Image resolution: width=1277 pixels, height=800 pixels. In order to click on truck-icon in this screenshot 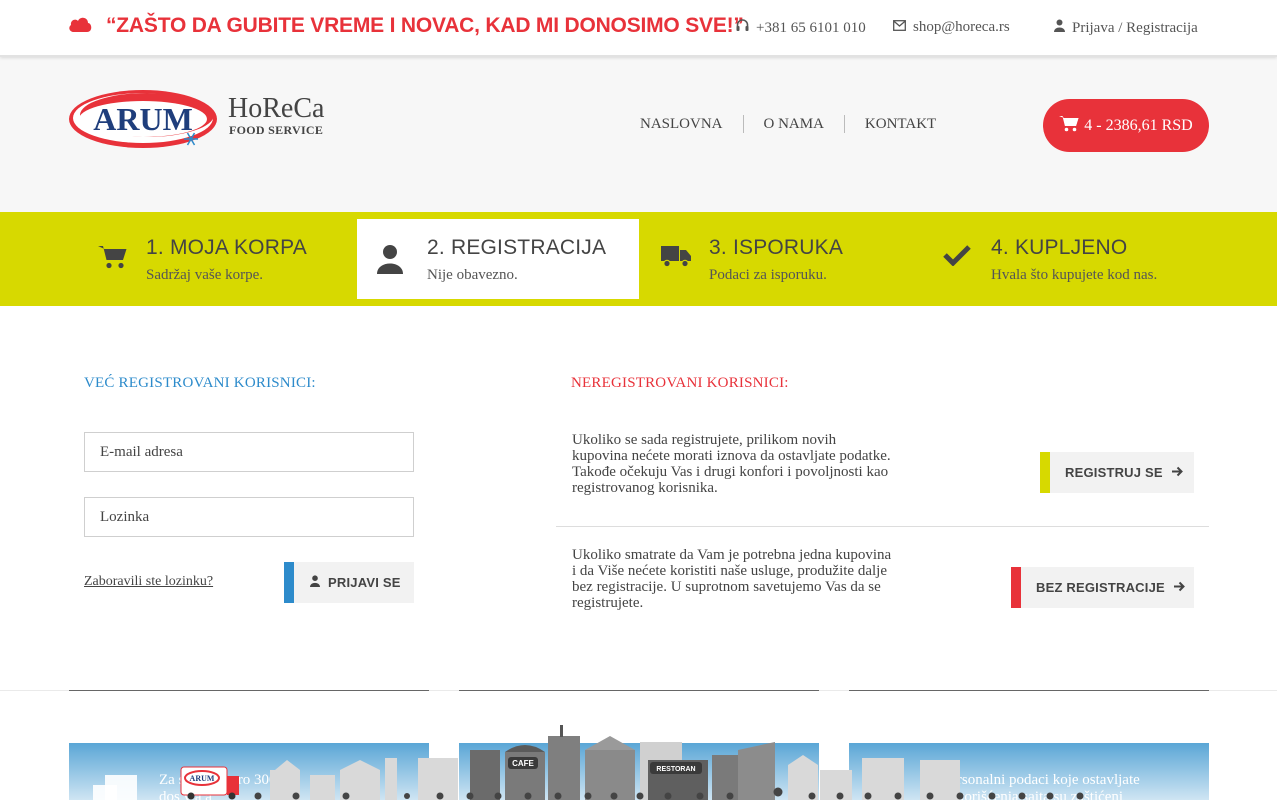, I will do `click(678, 261)`.